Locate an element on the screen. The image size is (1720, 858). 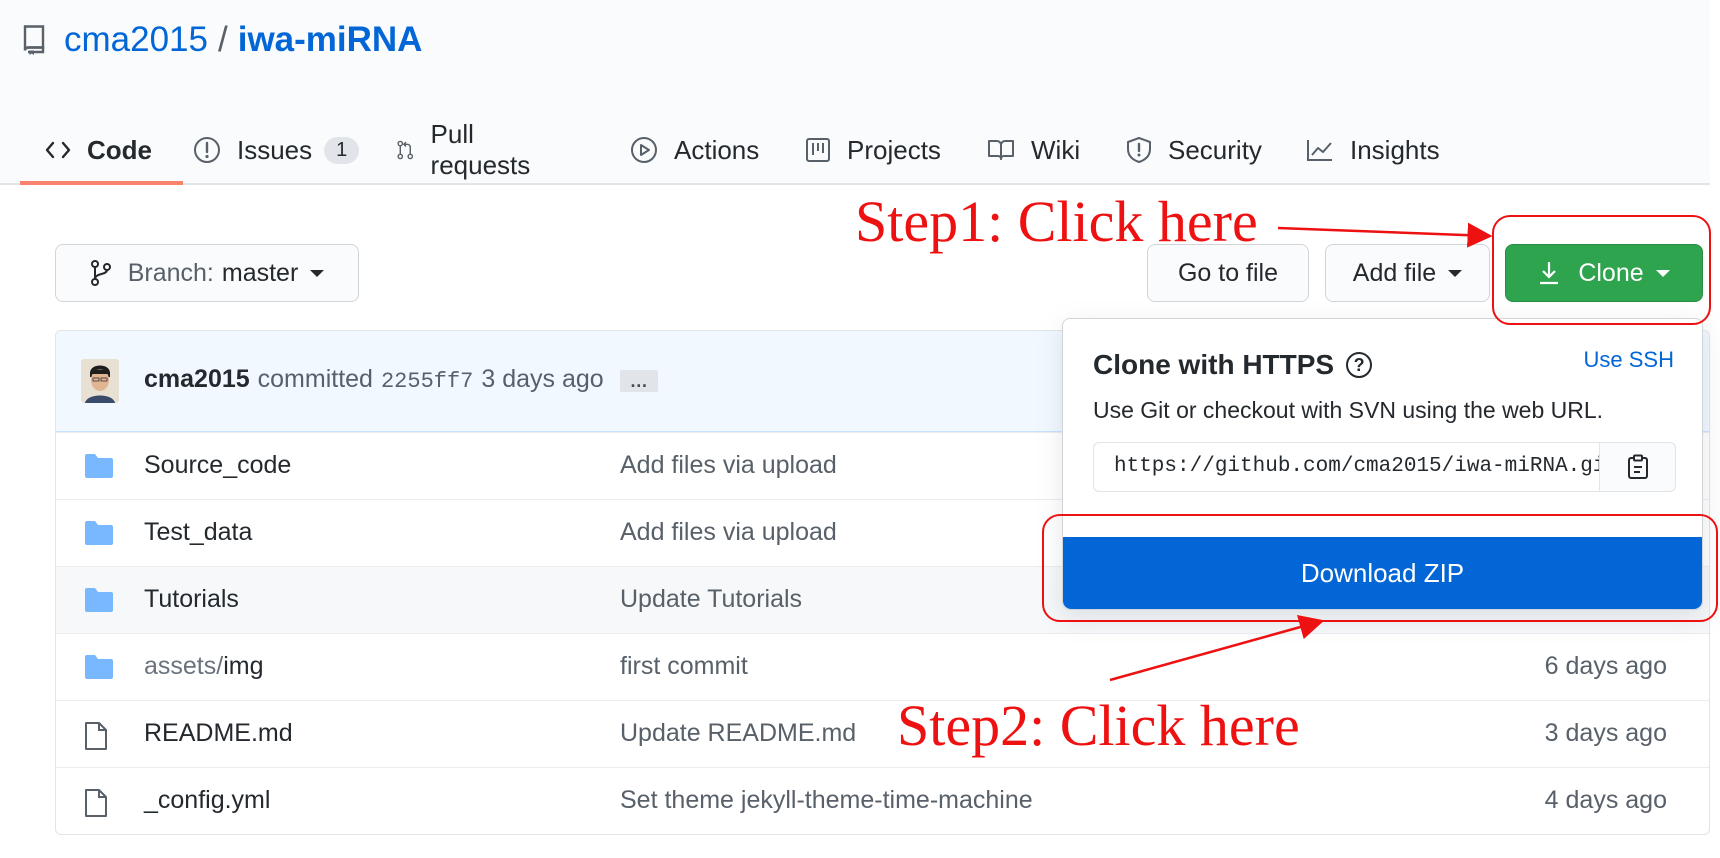
use-ssh-link: Use SSH is located at coordinates (1629, 360).